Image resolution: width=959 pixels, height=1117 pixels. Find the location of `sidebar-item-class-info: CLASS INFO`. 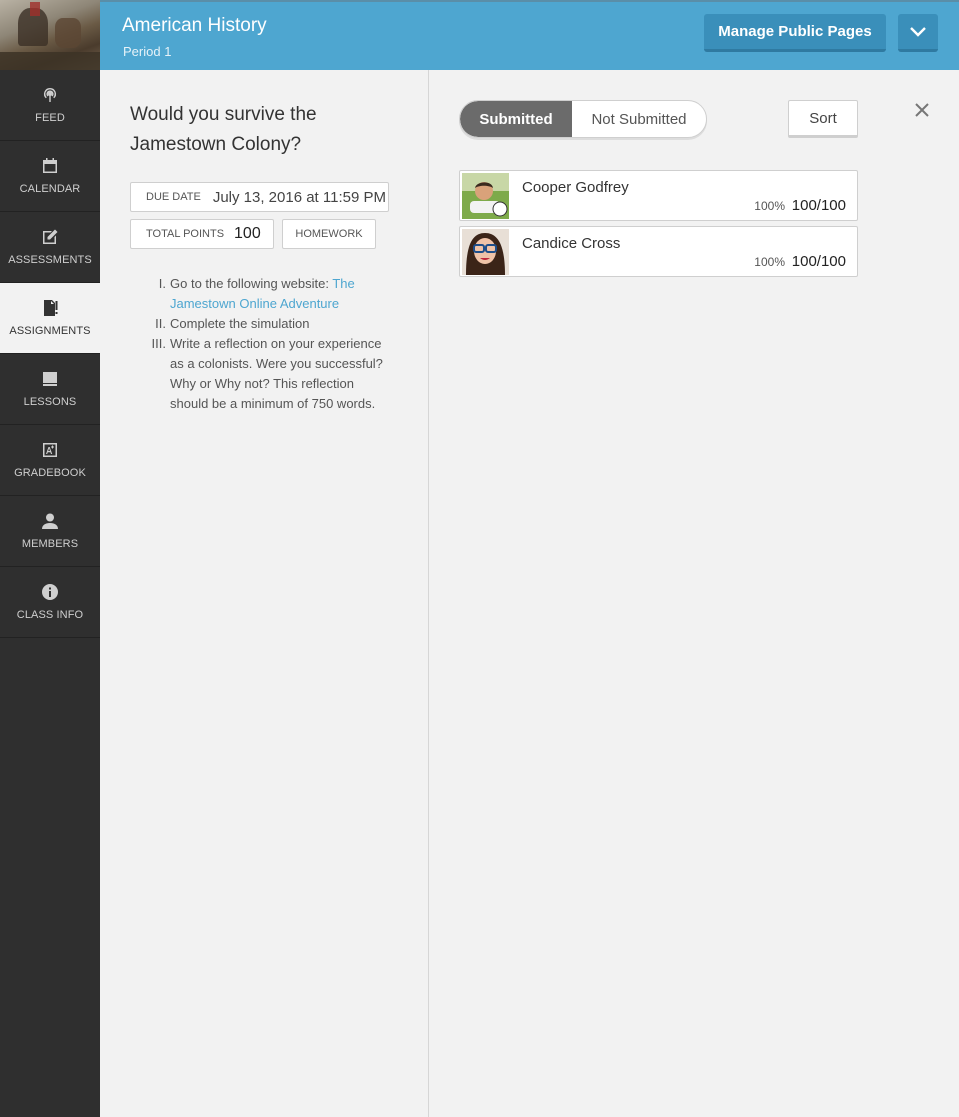

sidebar-item-class-info: CLASS INFO is located at coordinates (50, 602).